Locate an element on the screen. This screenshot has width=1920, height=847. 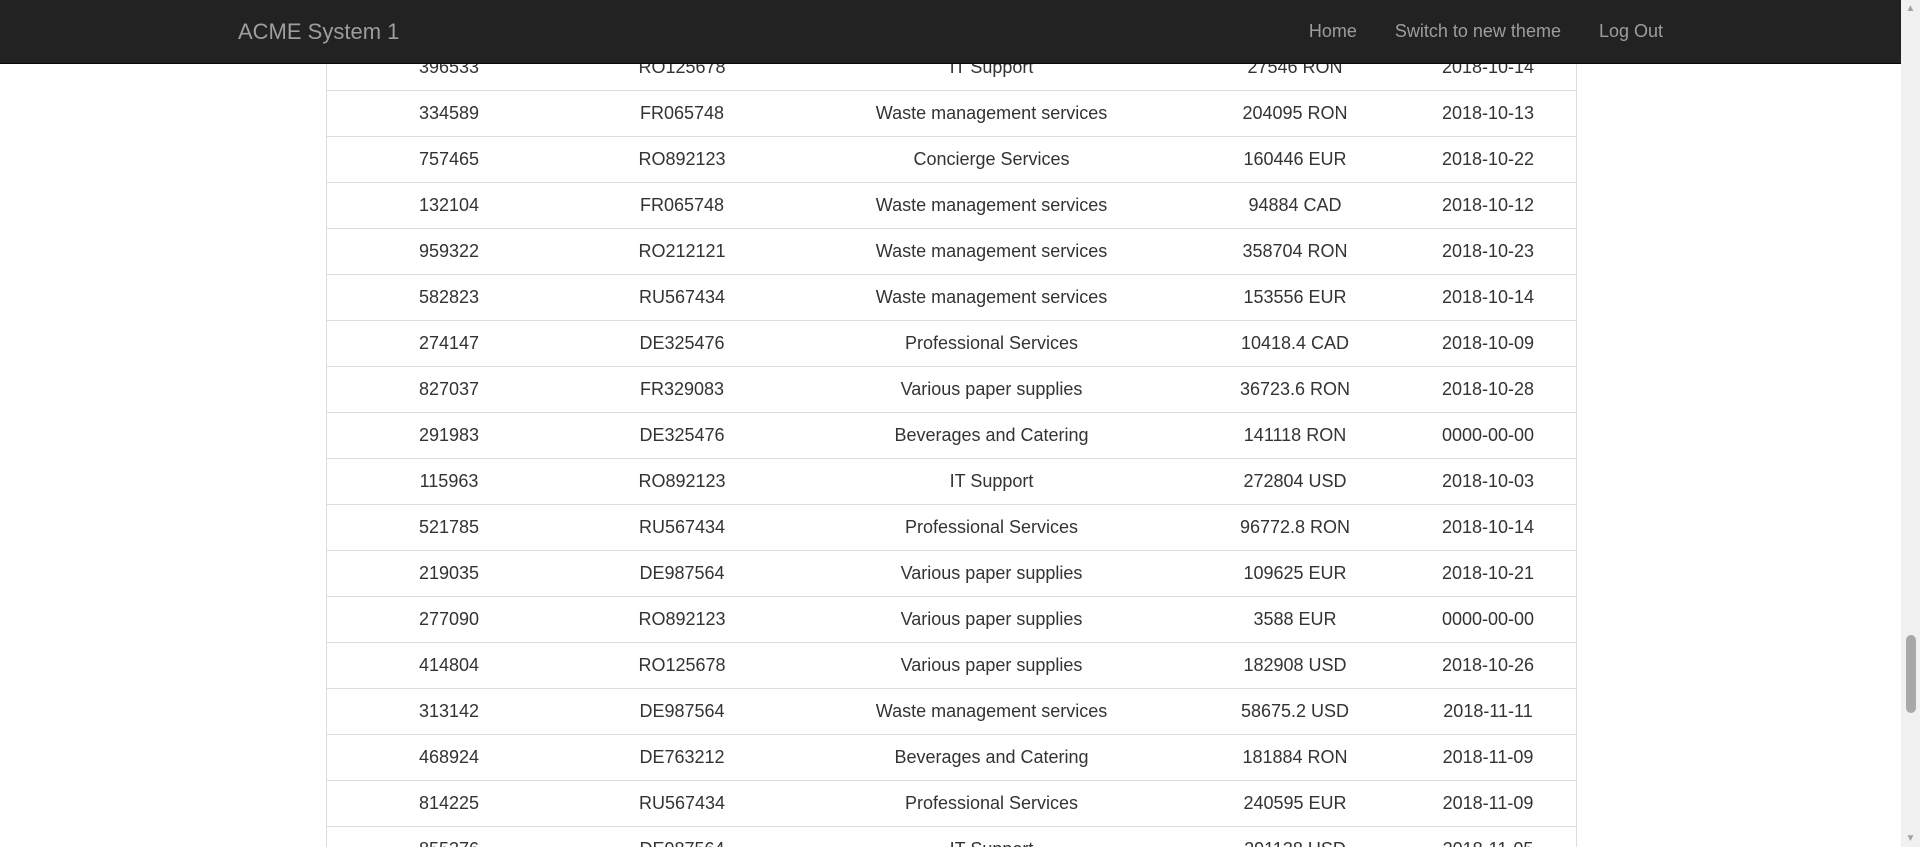
invoice-id-cell: 274147 is located at coordinates (449, 343).